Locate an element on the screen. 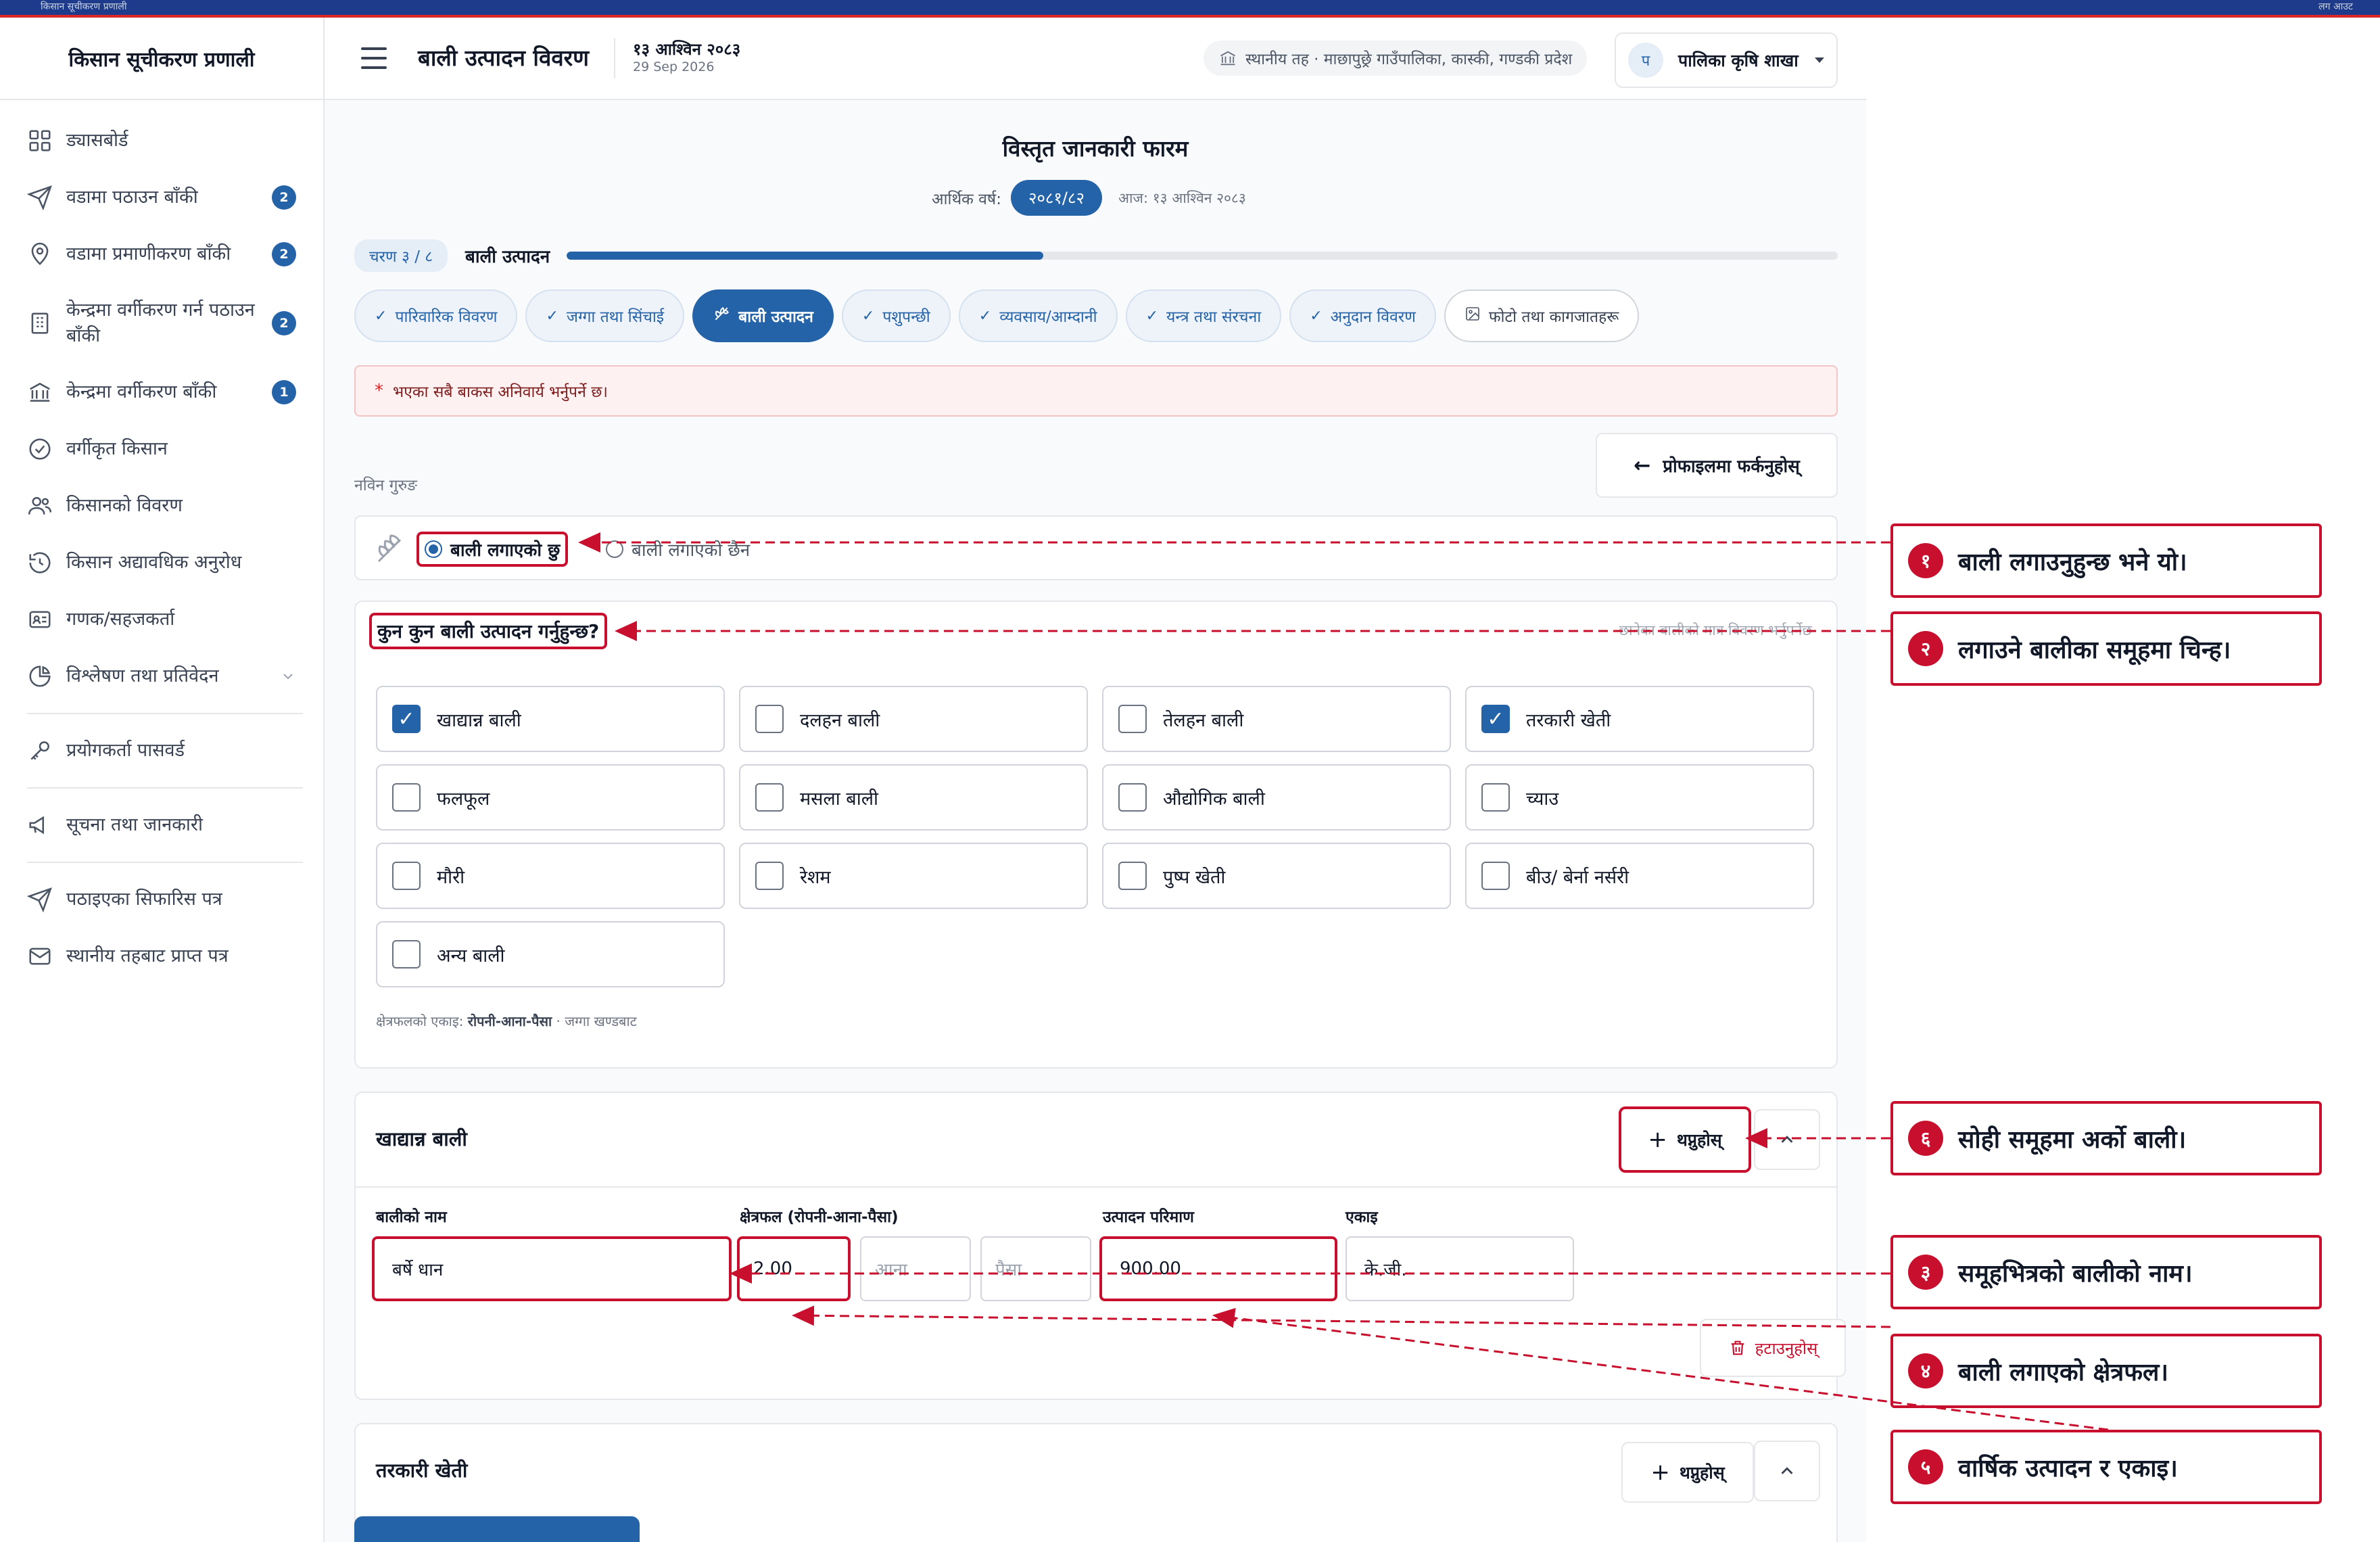 The image size is (2380, 1542). sidebar-item-pending-ward-verify: वडामा प्रमाणीकरण बाँकी 2 is located at coordinates (161, 254).